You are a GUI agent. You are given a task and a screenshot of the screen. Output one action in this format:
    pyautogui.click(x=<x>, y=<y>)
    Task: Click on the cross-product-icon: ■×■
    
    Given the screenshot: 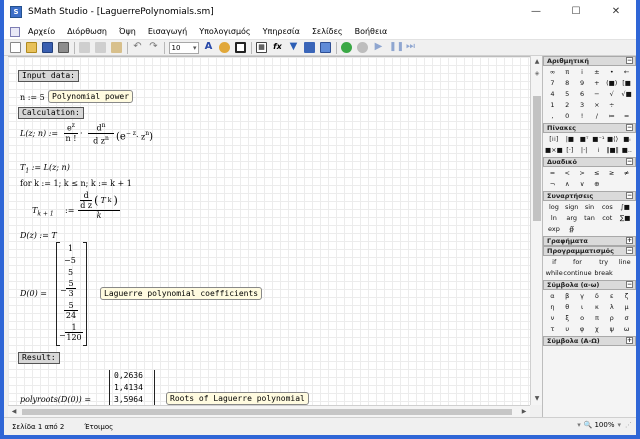 What is the action you would take?
    pyautogui.click(x=554, y=150)
    